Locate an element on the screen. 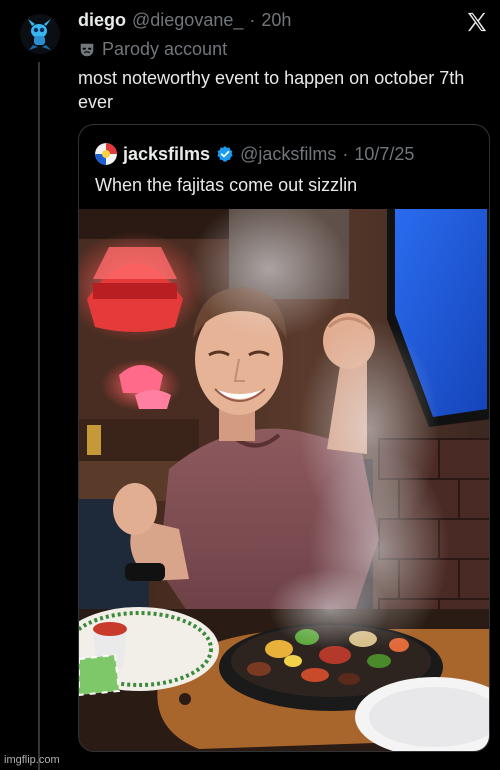 This screenshot has height=770, width=500. avatar-image is located at coordinates (40, 34).